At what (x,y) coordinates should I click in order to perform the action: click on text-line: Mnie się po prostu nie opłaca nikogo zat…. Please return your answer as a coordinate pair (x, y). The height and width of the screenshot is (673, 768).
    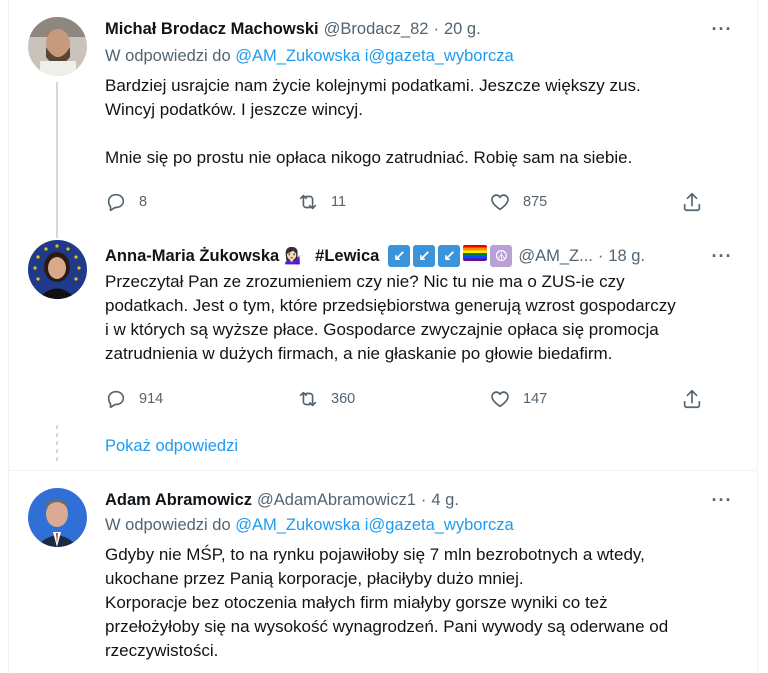
    Looking at the image, I should click on (369, 157).